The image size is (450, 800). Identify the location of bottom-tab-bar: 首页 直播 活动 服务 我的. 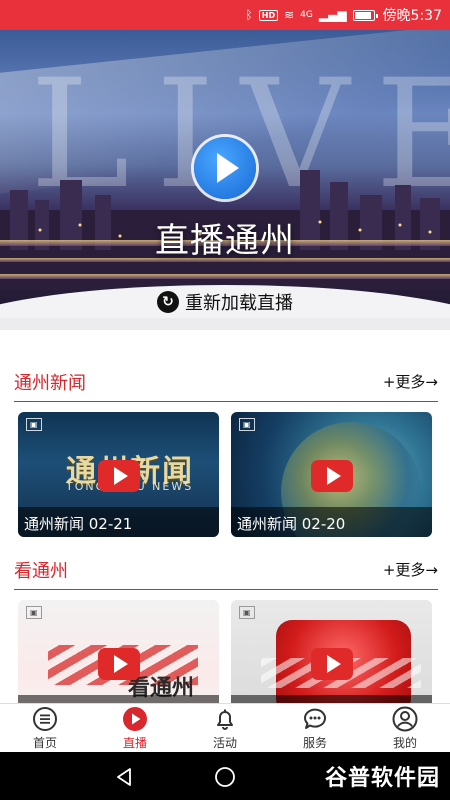
(225, 727).